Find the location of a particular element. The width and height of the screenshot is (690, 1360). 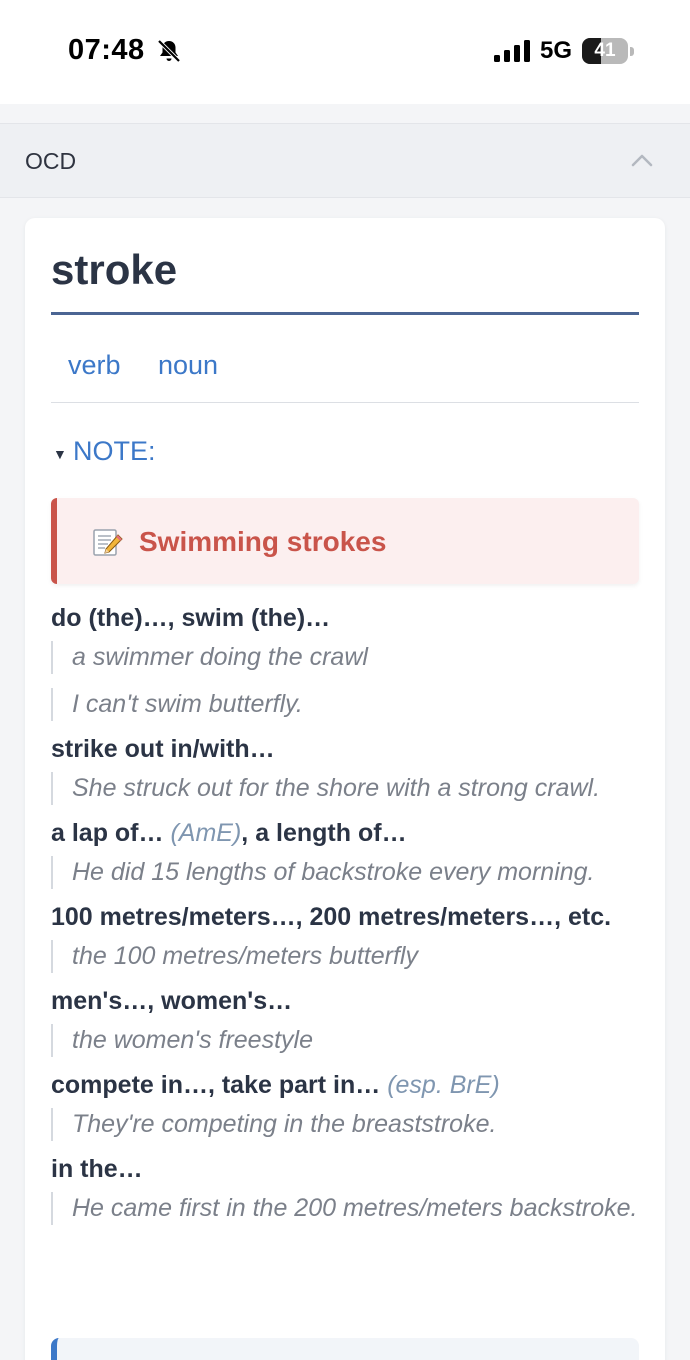

signal-icon is located at coordinates (512, 51).